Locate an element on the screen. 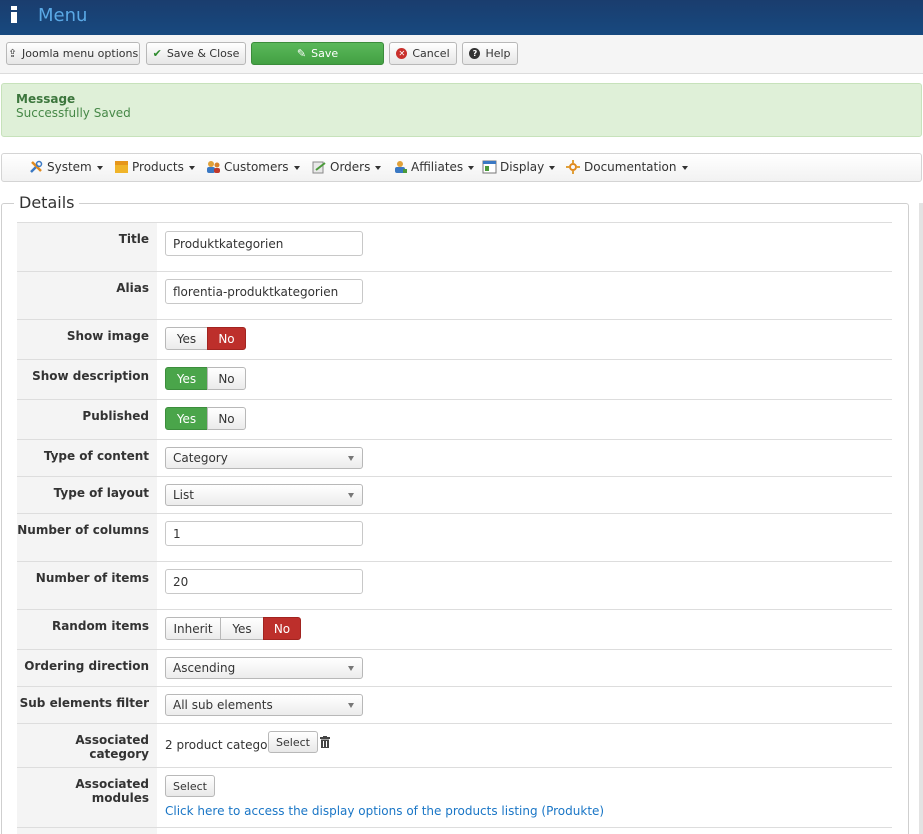 Image resolution: width=923 pixels, height=834 pixels. nav-products: Products is located at coordinates (154, 167).